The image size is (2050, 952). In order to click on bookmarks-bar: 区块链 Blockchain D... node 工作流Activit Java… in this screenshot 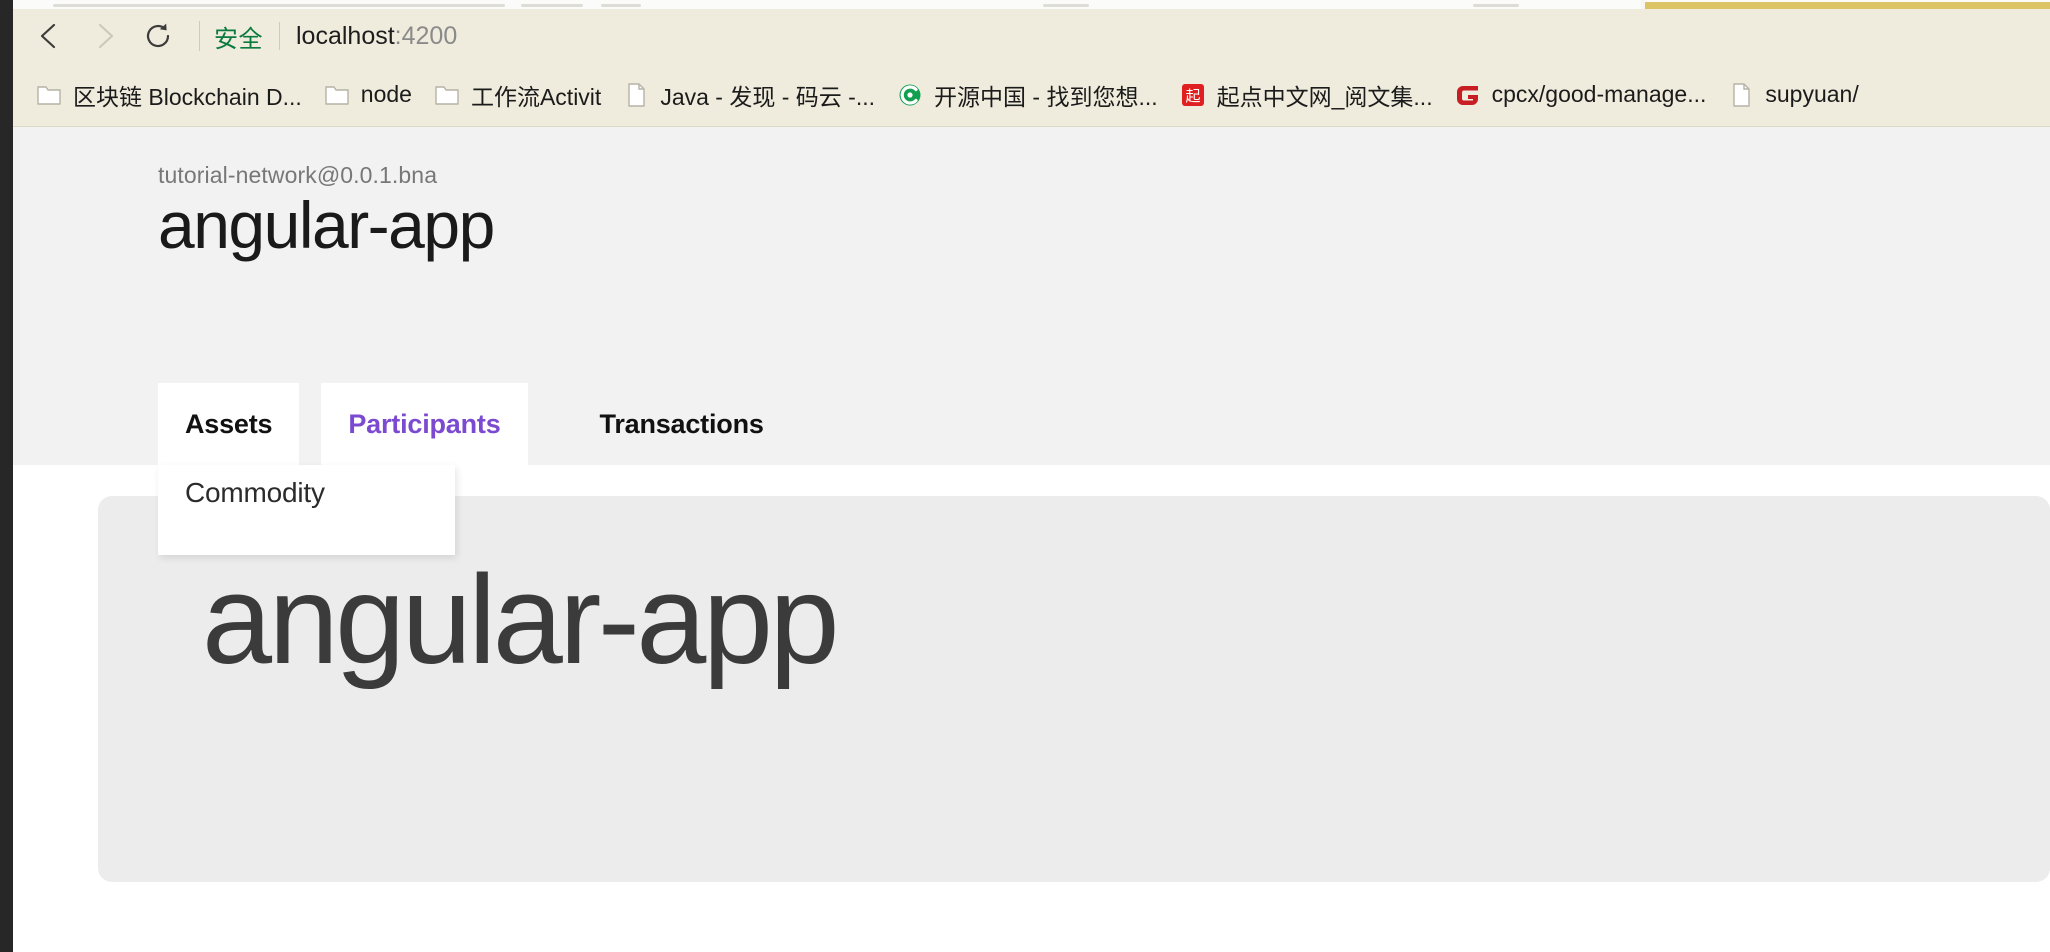, I will do `click(1031, 95)`.